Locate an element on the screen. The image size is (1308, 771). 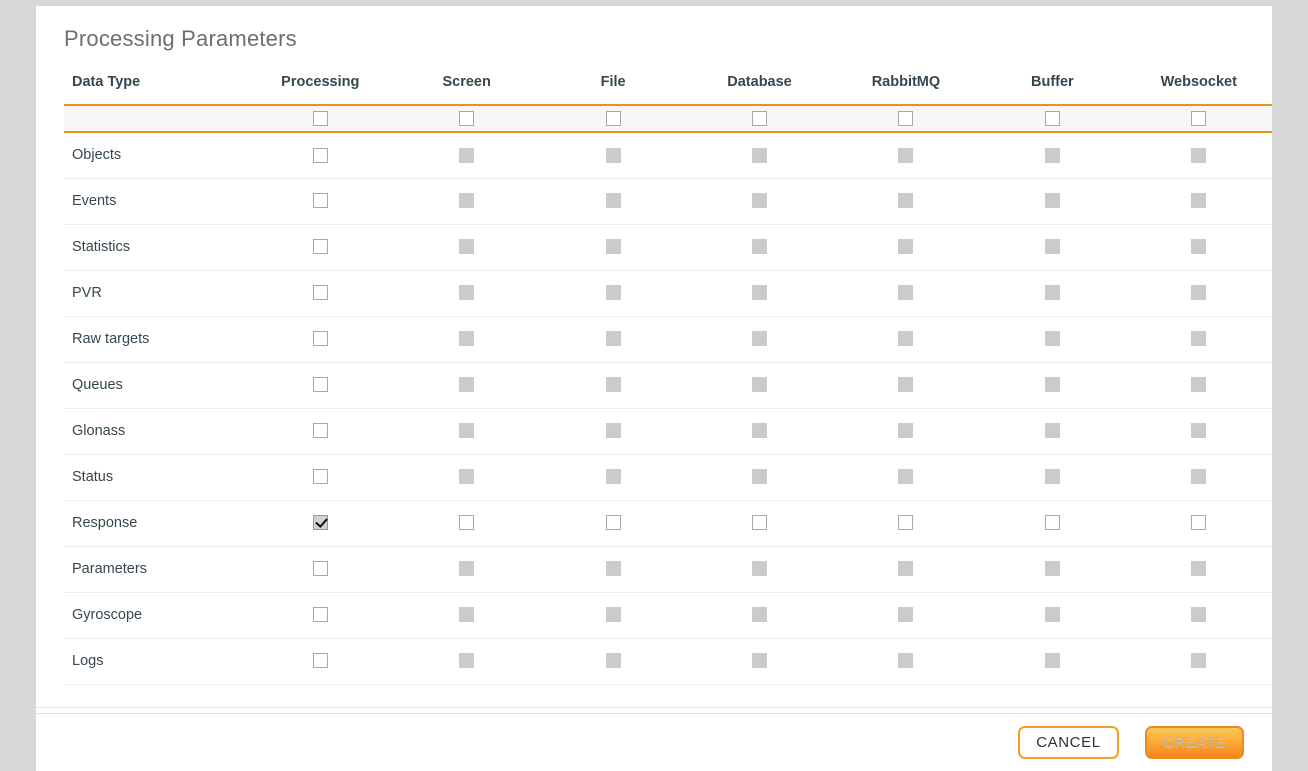
row-10-screen-checkbox is located at coordinates (467, 615).